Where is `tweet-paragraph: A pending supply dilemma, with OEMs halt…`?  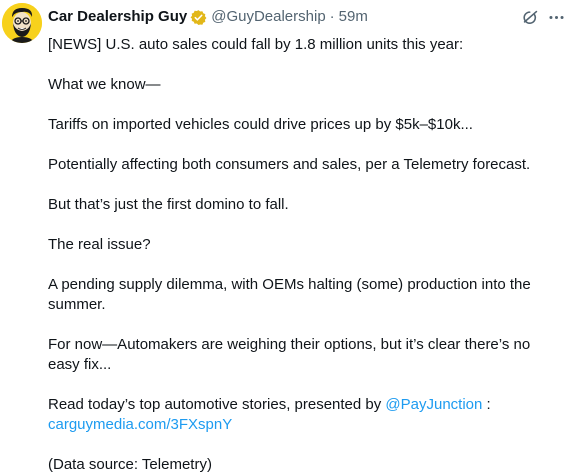 tweet-paragraph: A pending supply dilemma, with OEMs halt… is located at coordinates (289, 294).